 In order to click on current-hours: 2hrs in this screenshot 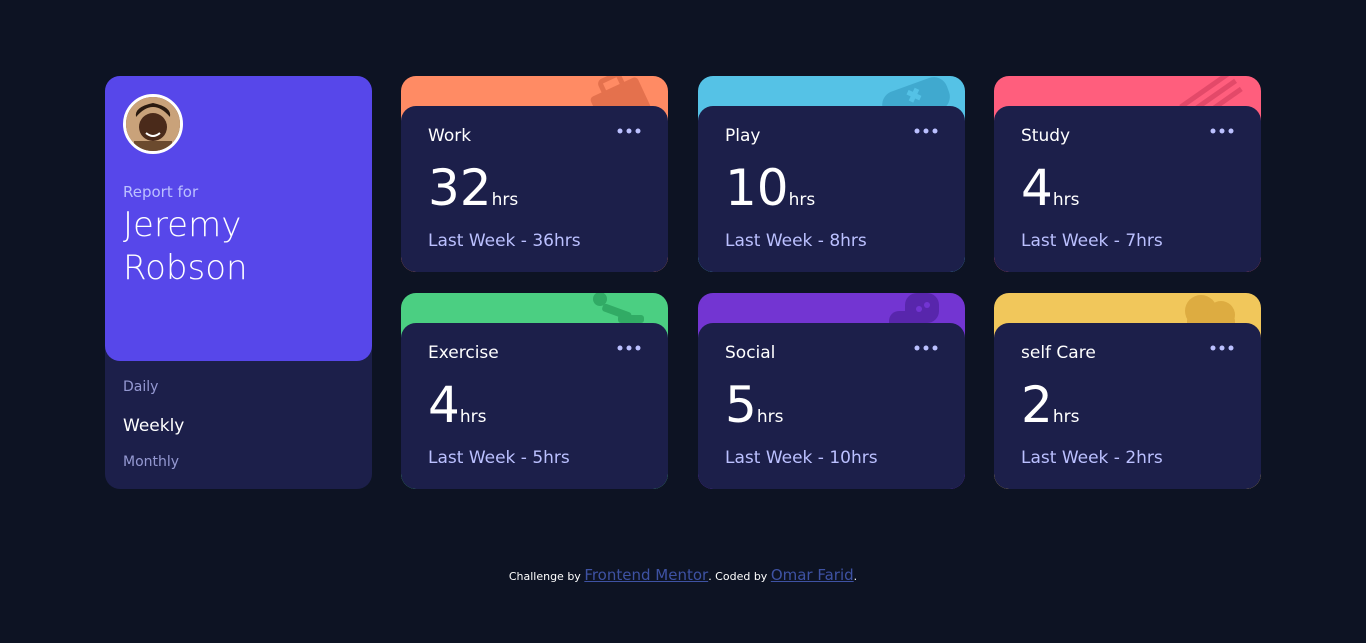, I will do `click(1050, 405)`.